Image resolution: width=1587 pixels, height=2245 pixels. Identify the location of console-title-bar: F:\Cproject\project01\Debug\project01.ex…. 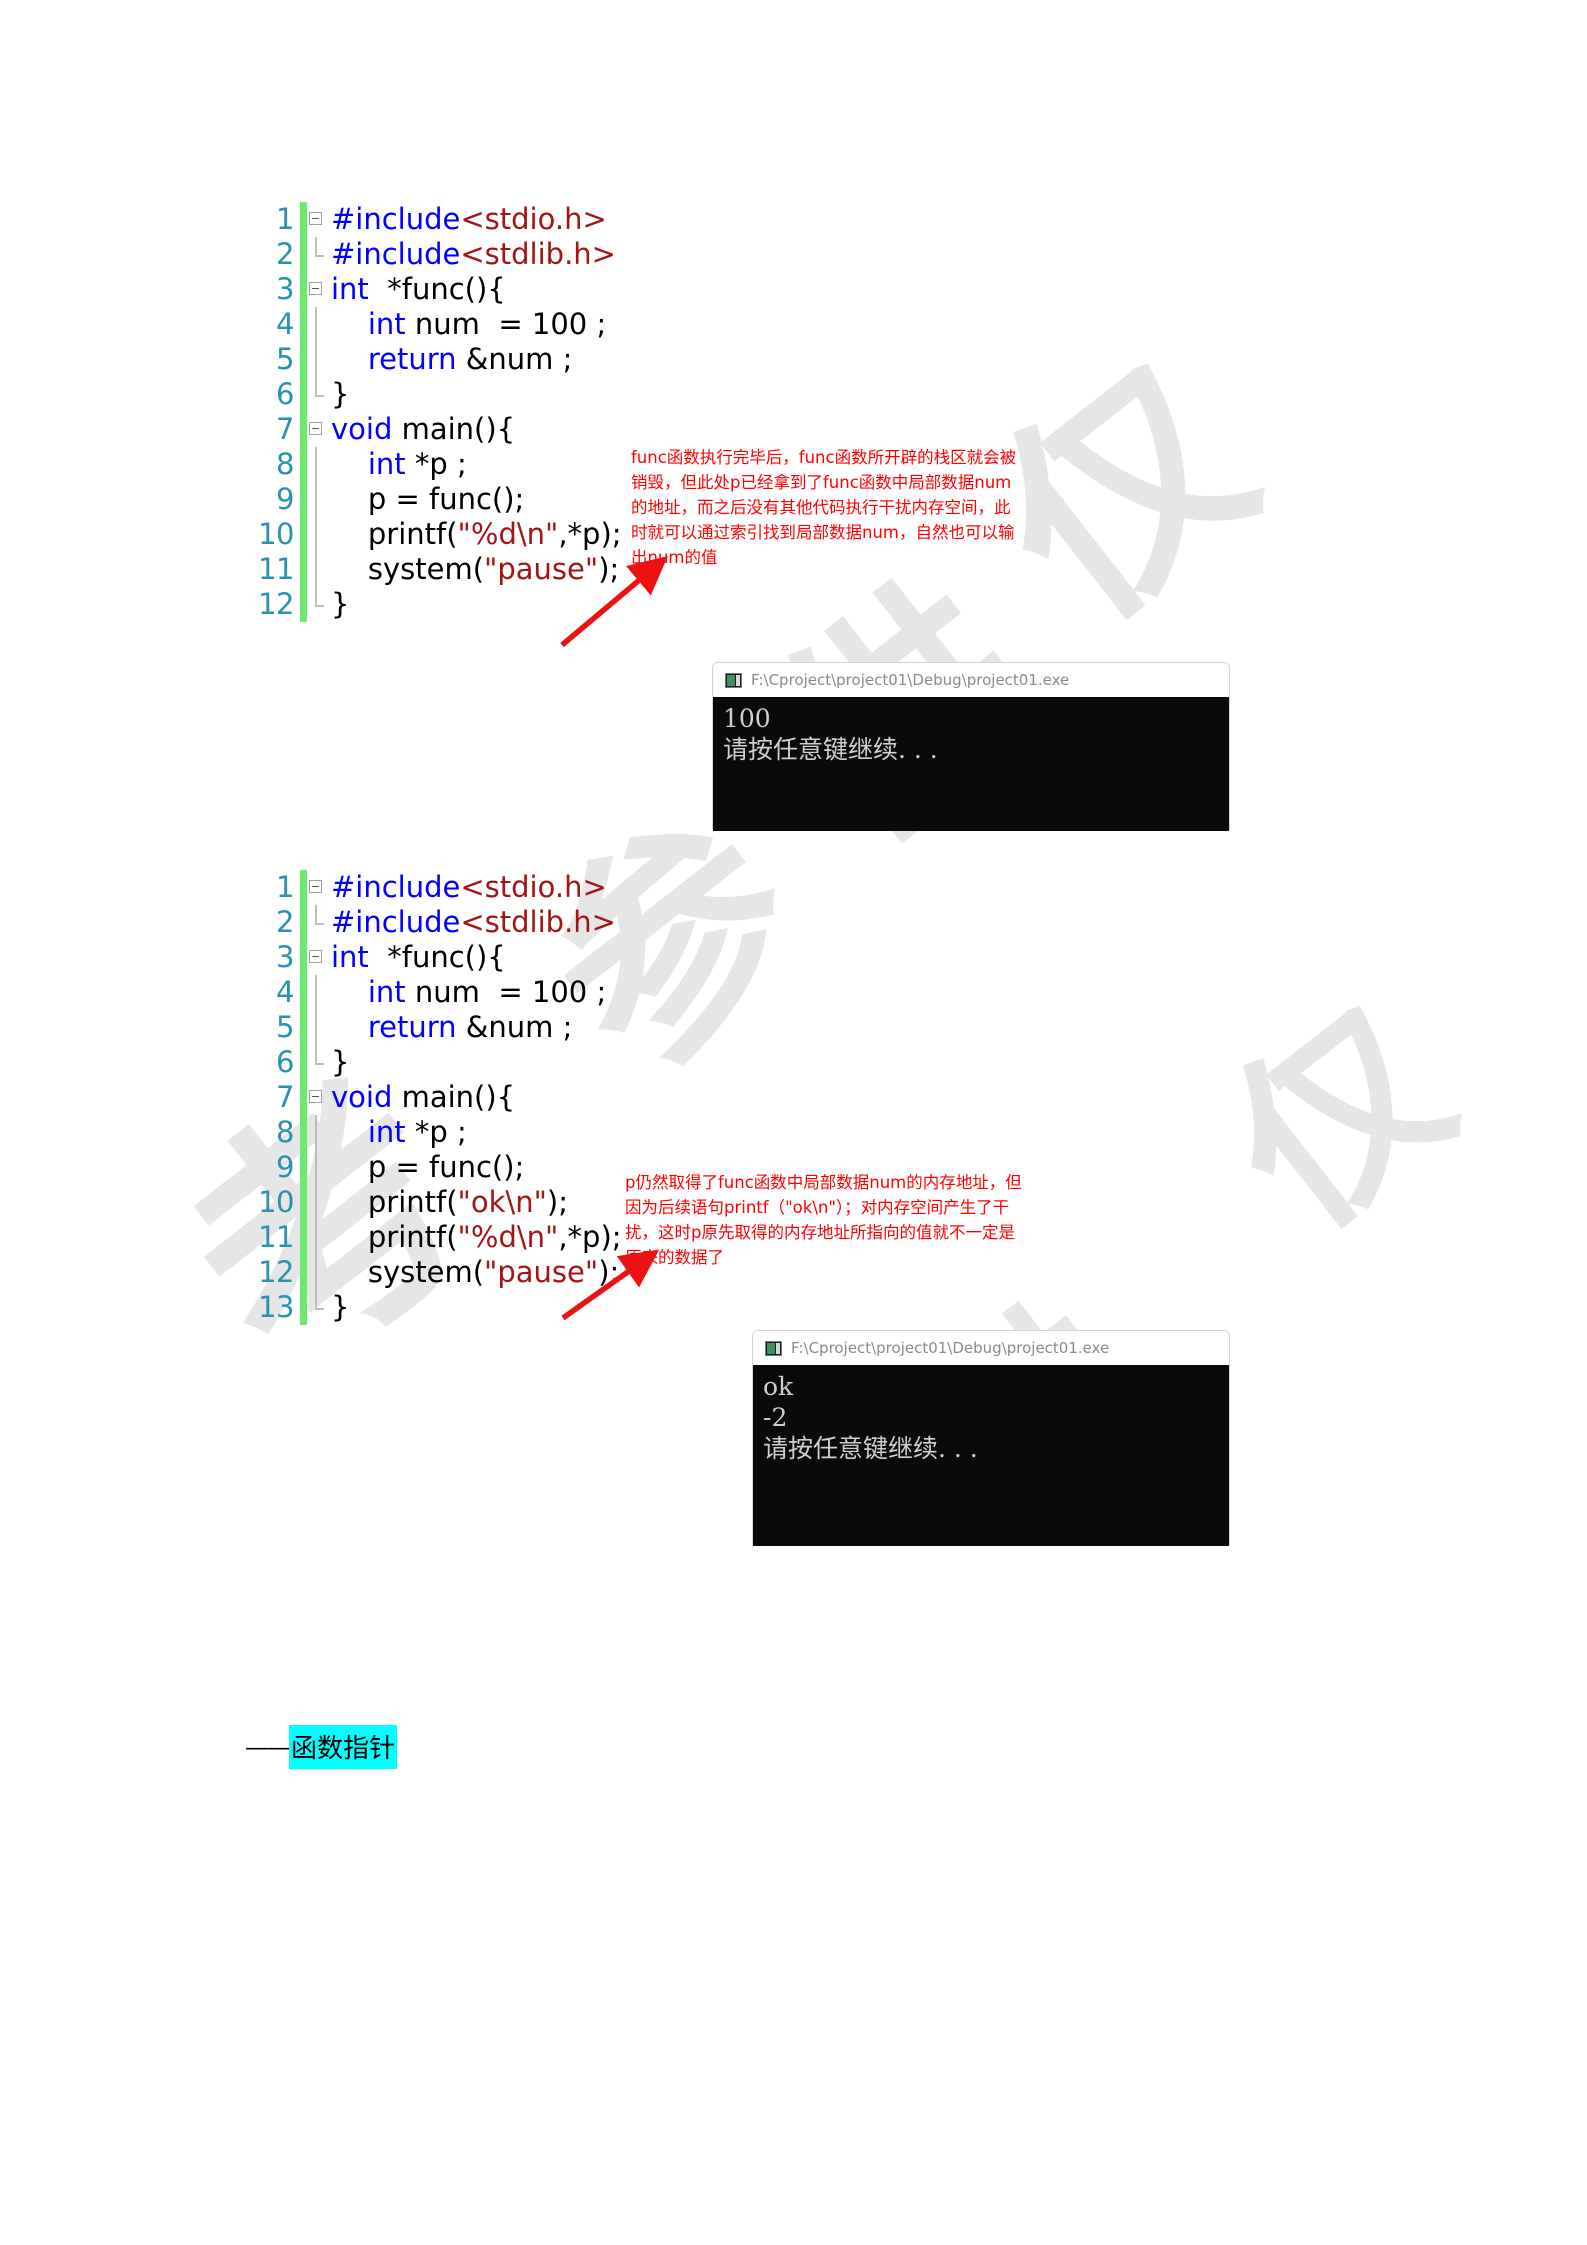
(991, 1348).